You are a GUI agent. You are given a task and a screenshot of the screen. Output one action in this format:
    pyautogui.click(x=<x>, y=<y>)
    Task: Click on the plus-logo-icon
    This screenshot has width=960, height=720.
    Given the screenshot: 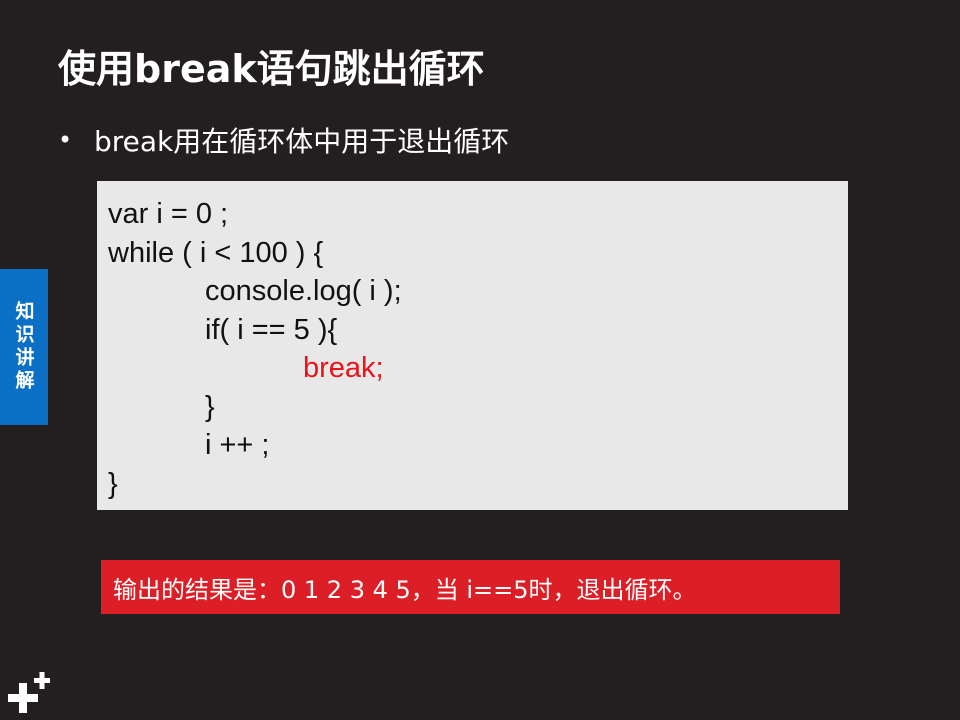 What is the action you would take?
    pyautogui.click(x=29, y=692)
    